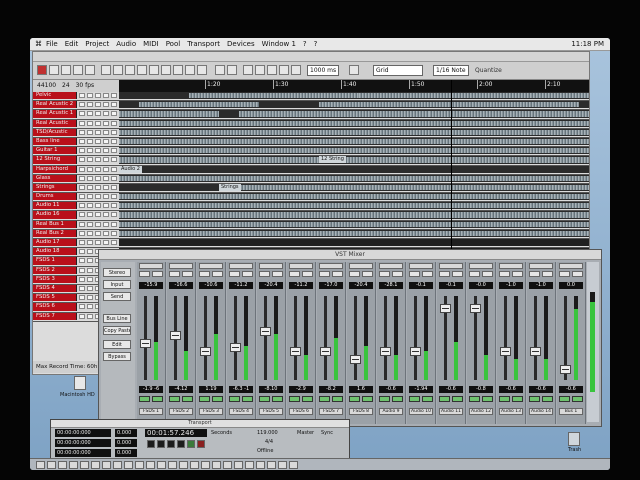 Image resolution: width=640 pixels, height=480 pixels. What do you see at coordinates (118, 70) in the screenshot?
I see `range-tool-icon` at bounding box center [118, 70].